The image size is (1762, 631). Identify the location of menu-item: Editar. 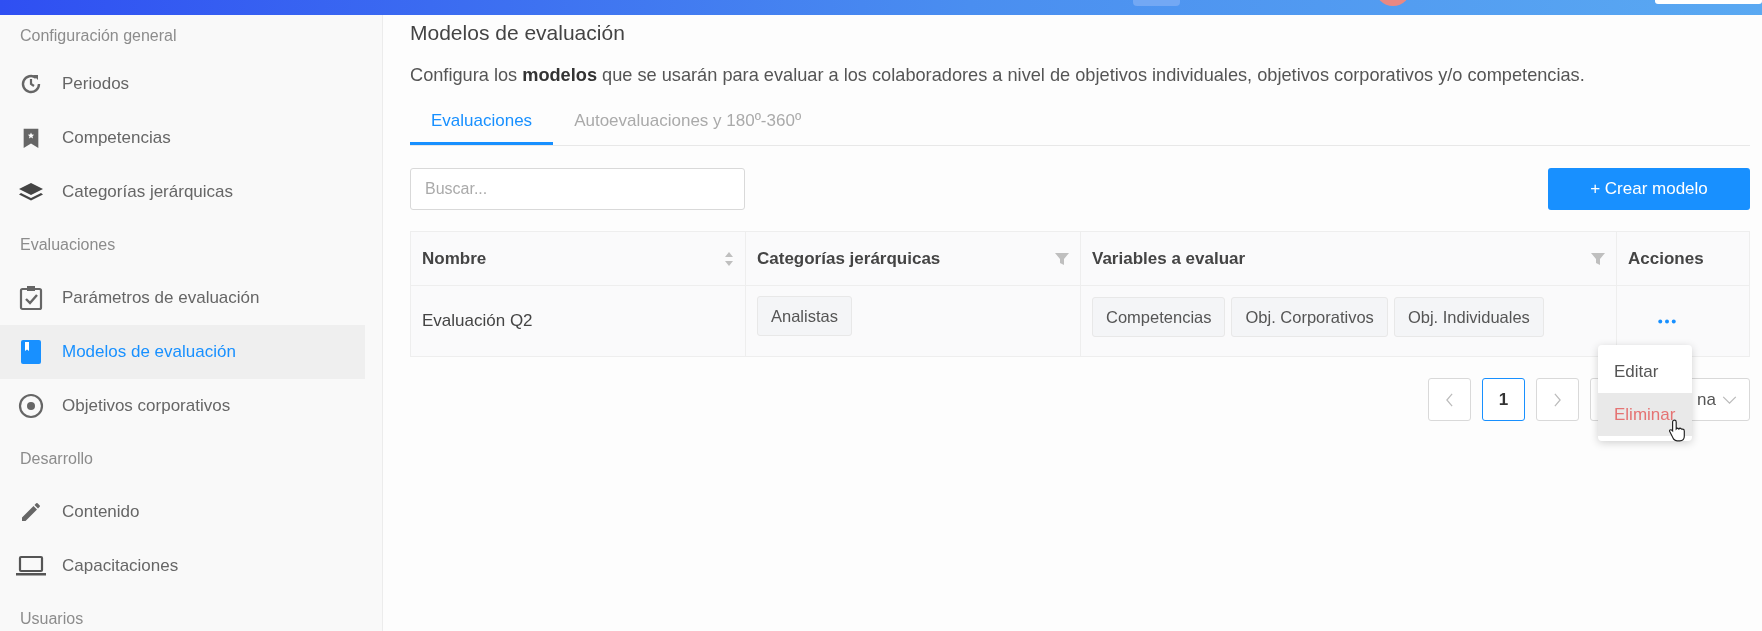
(1645, 371).